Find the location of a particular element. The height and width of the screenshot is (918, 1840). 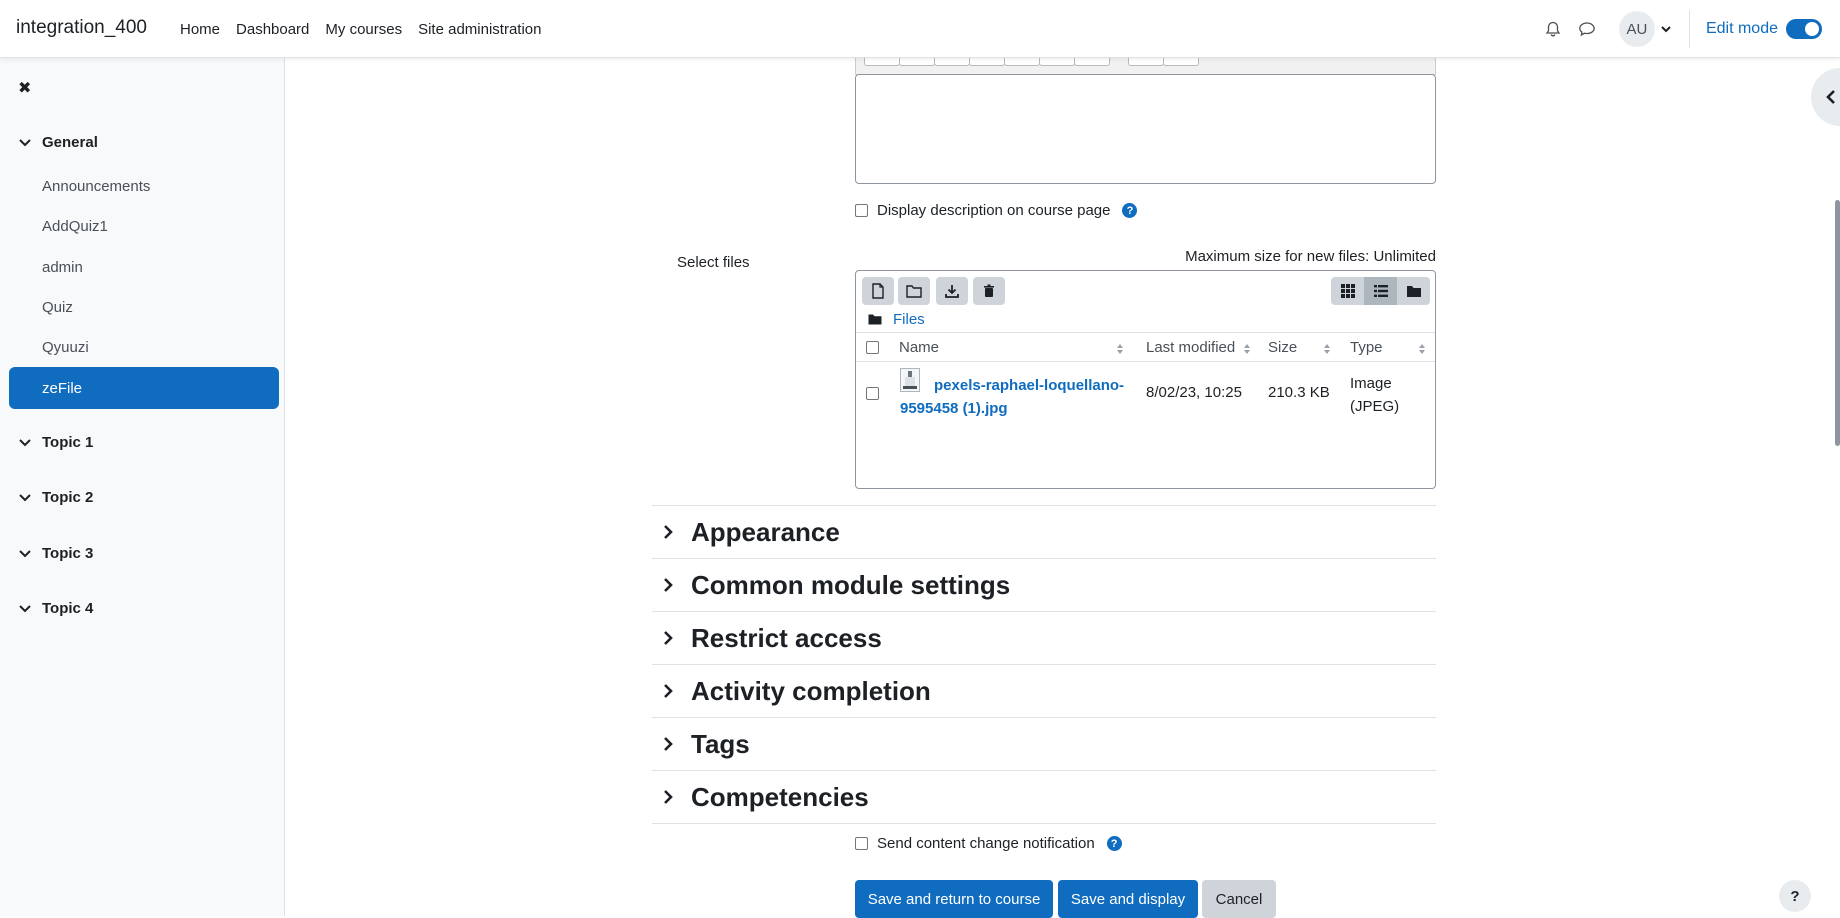

nav-dashboard: Dashboard is located at coordinates (272, 29).